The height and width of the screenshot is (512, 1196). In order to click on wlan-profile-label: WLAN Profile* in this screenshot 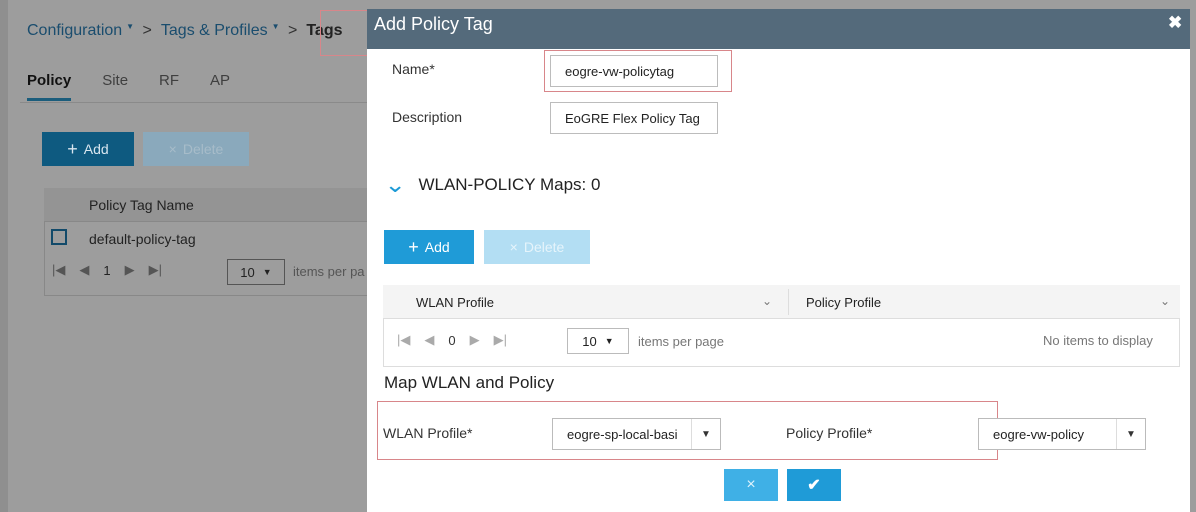, I will do `click(428, 433)`.